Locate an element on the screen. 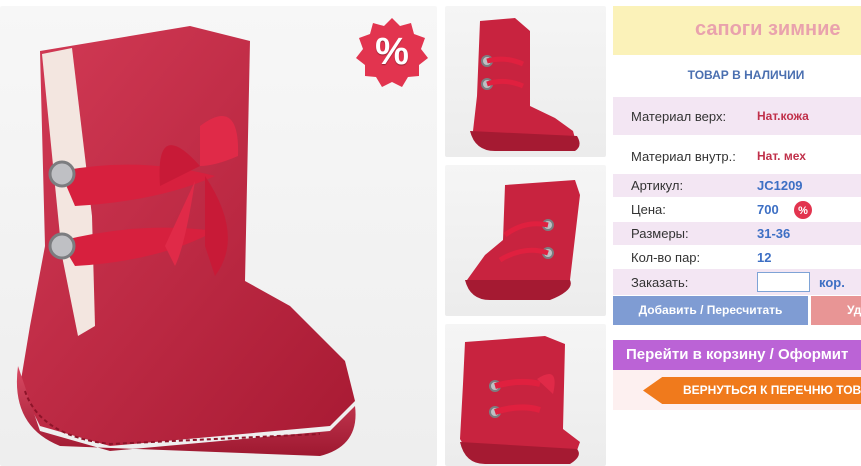  detail-label: Материал внутр.: is located at coordinates (683, 156).